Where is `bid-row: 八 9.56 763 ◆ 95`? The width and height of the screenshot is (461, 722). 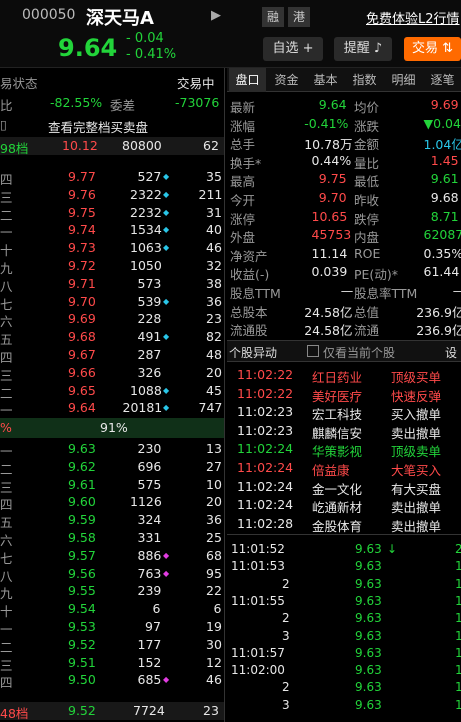
bid-row: 八 9.56 763 ◆ 95 is located at coordinates (112, 574).